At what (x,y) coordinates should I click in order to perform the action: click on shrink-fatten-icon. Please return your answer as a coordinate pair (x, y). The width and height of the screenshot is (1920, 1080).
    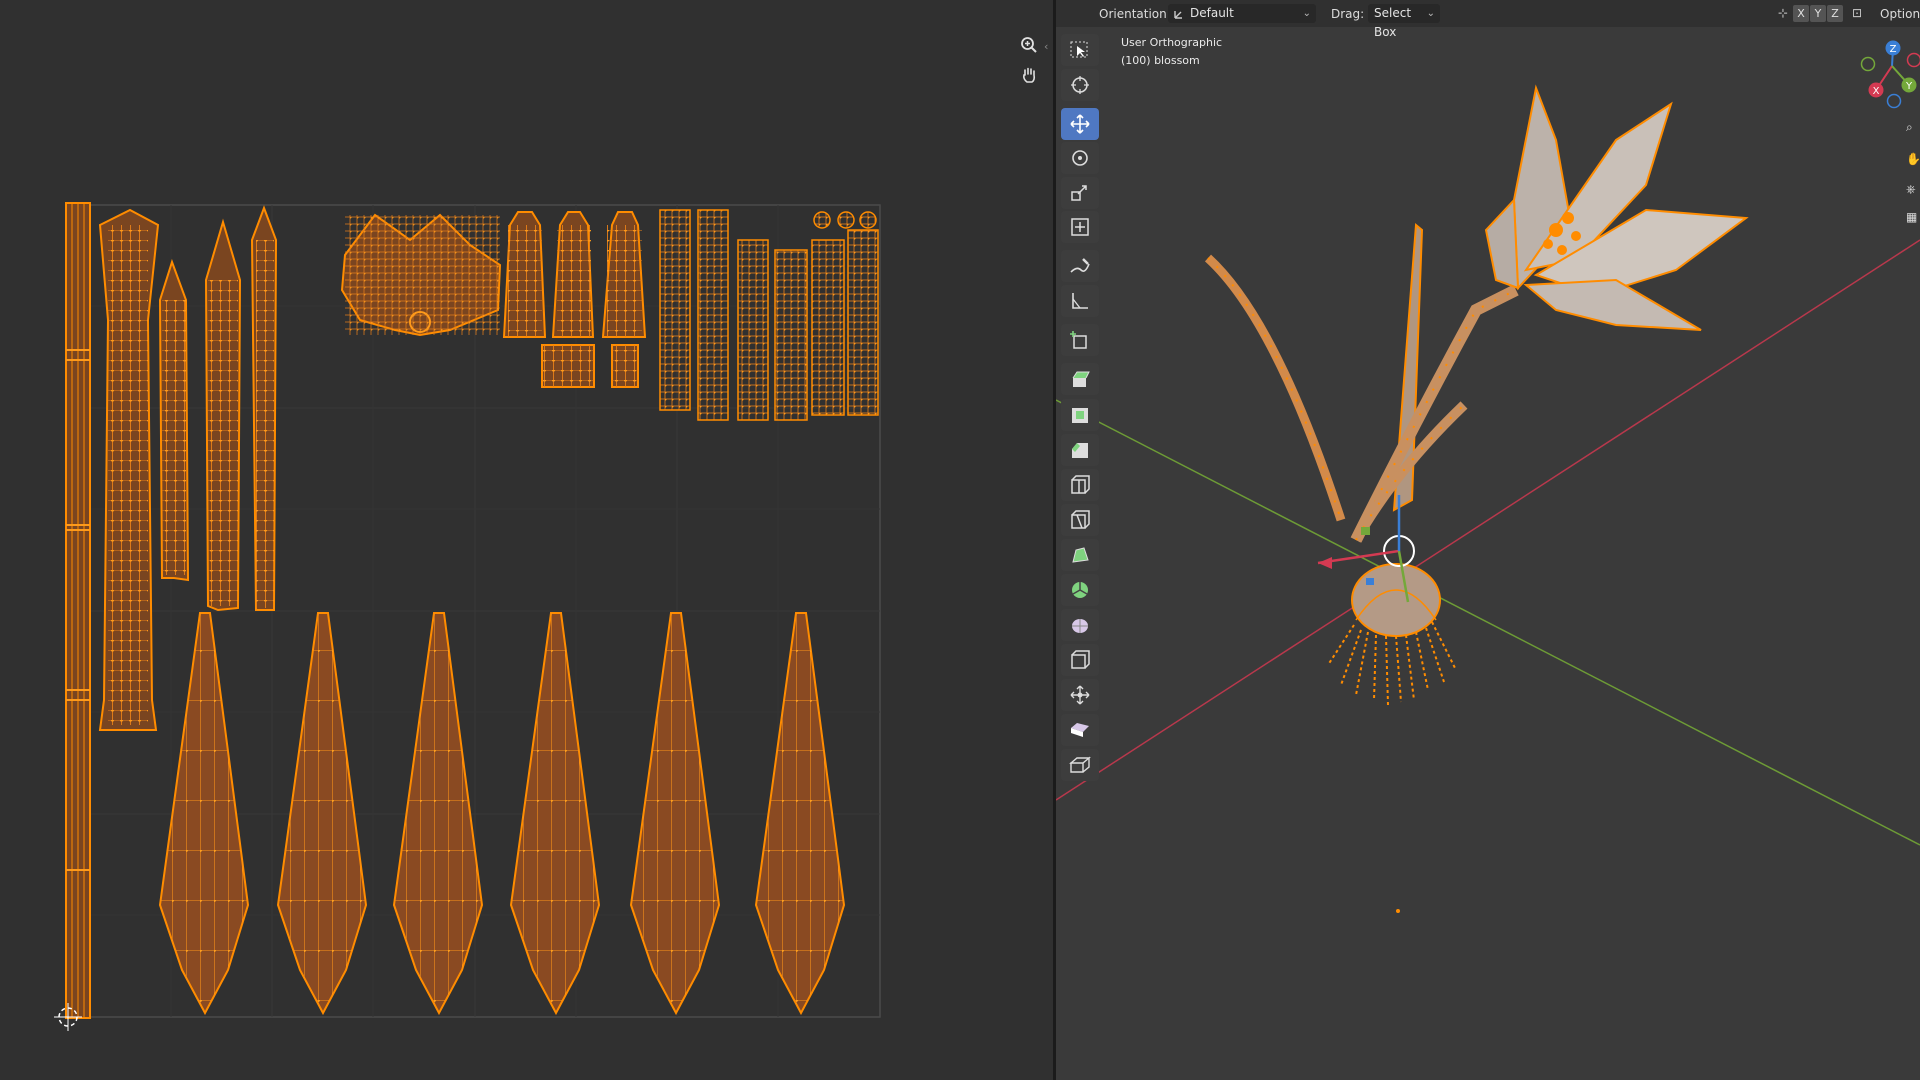
    Looking at the image, I should click on (1080, 695).